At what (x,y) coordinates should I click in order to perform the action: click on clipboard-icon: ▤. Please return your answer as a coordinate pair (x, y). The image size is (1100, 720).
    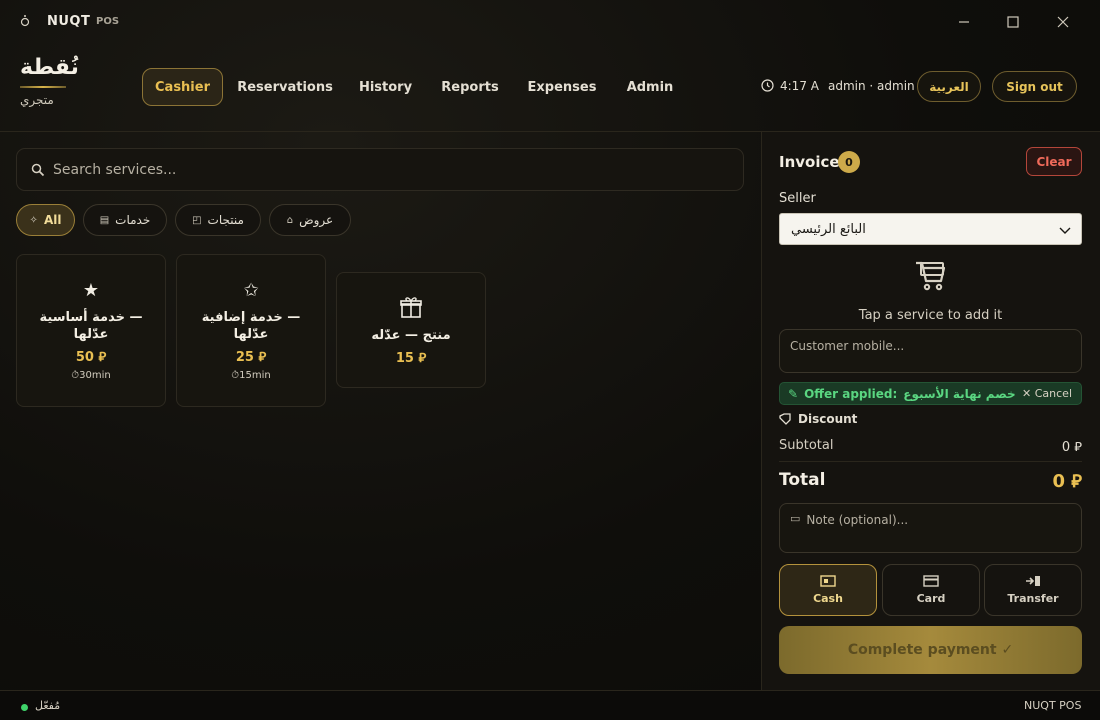
    Looking at the image, I should click on (104, 220).